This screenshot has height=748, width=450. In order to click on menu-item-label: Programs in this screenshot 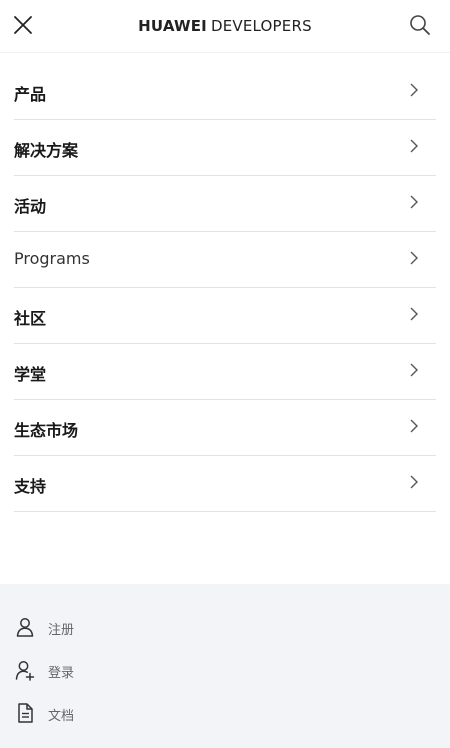, I will do `click(52, 258)`.